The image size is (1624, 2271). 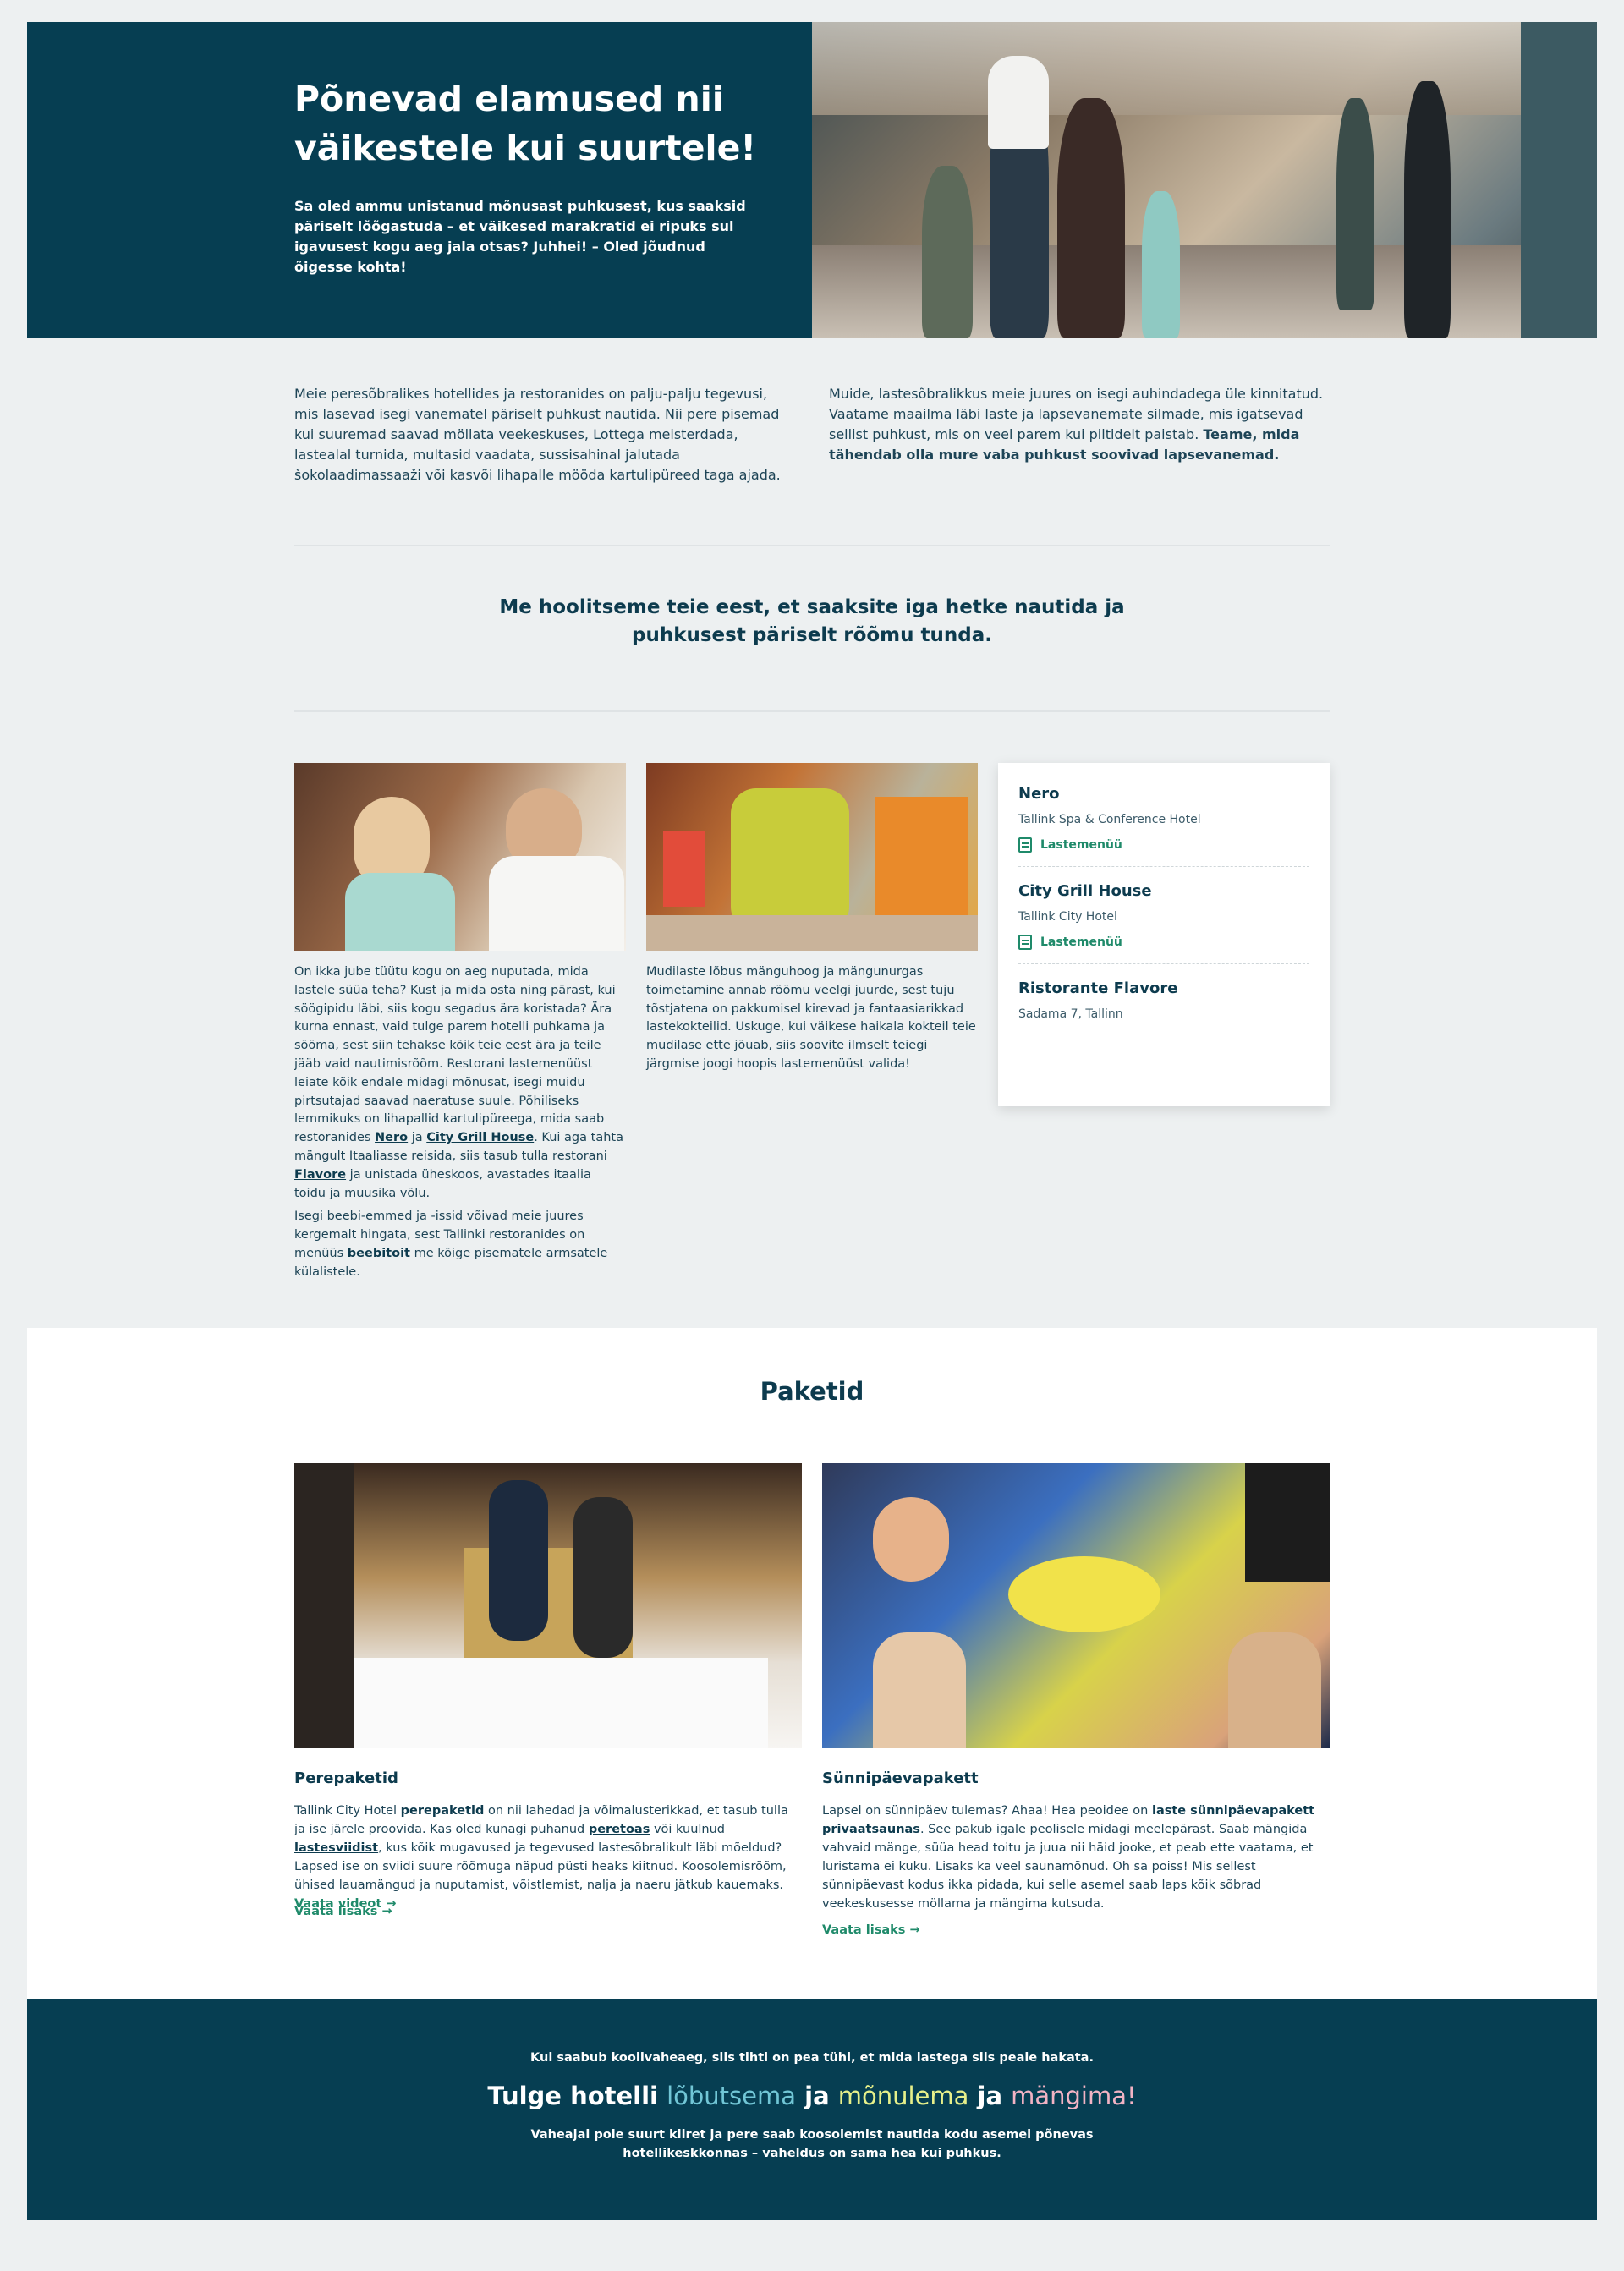 What do you see at coordinates (871, 1930) in the screenshot?
I see `birthday-package-more-link: Vaata lisaks →` at bounding box center [871, 1930].